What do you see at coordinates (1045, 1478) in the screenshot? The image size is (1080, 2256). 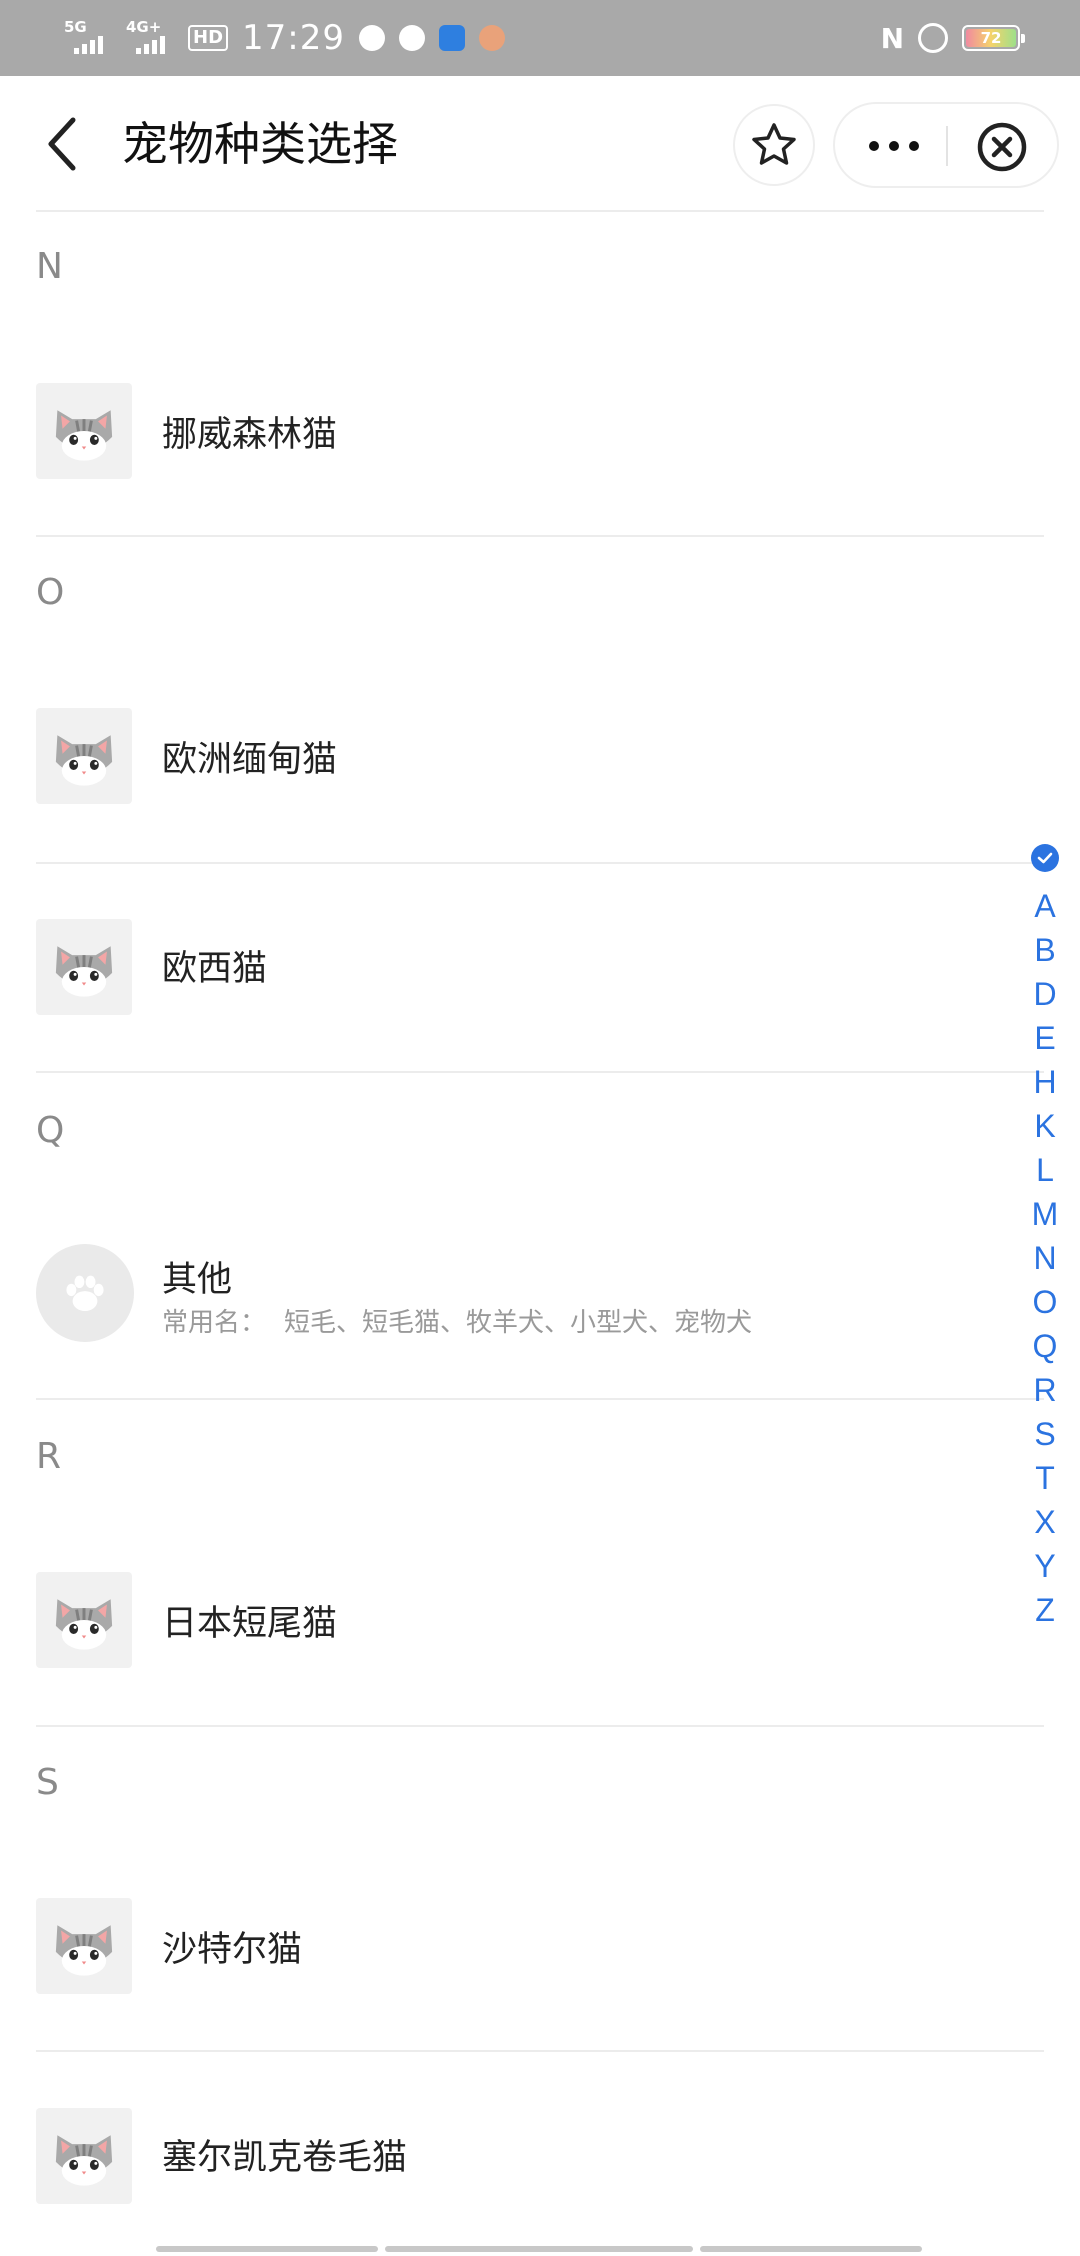 I see `index-letter-t: T` at bounding box center [1045, 1478].